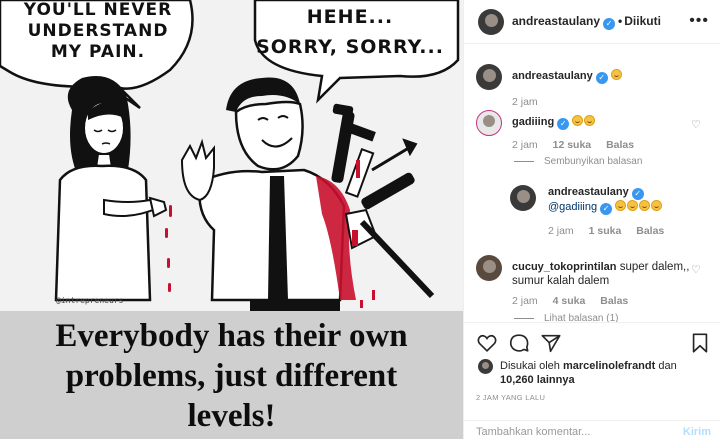 The width and height of the screenshot is (720, 439). What do you see at coordinates (572, 145) in the screenshot?
I see `comment-likes: 12 suka` at bounding box center [572, 145].